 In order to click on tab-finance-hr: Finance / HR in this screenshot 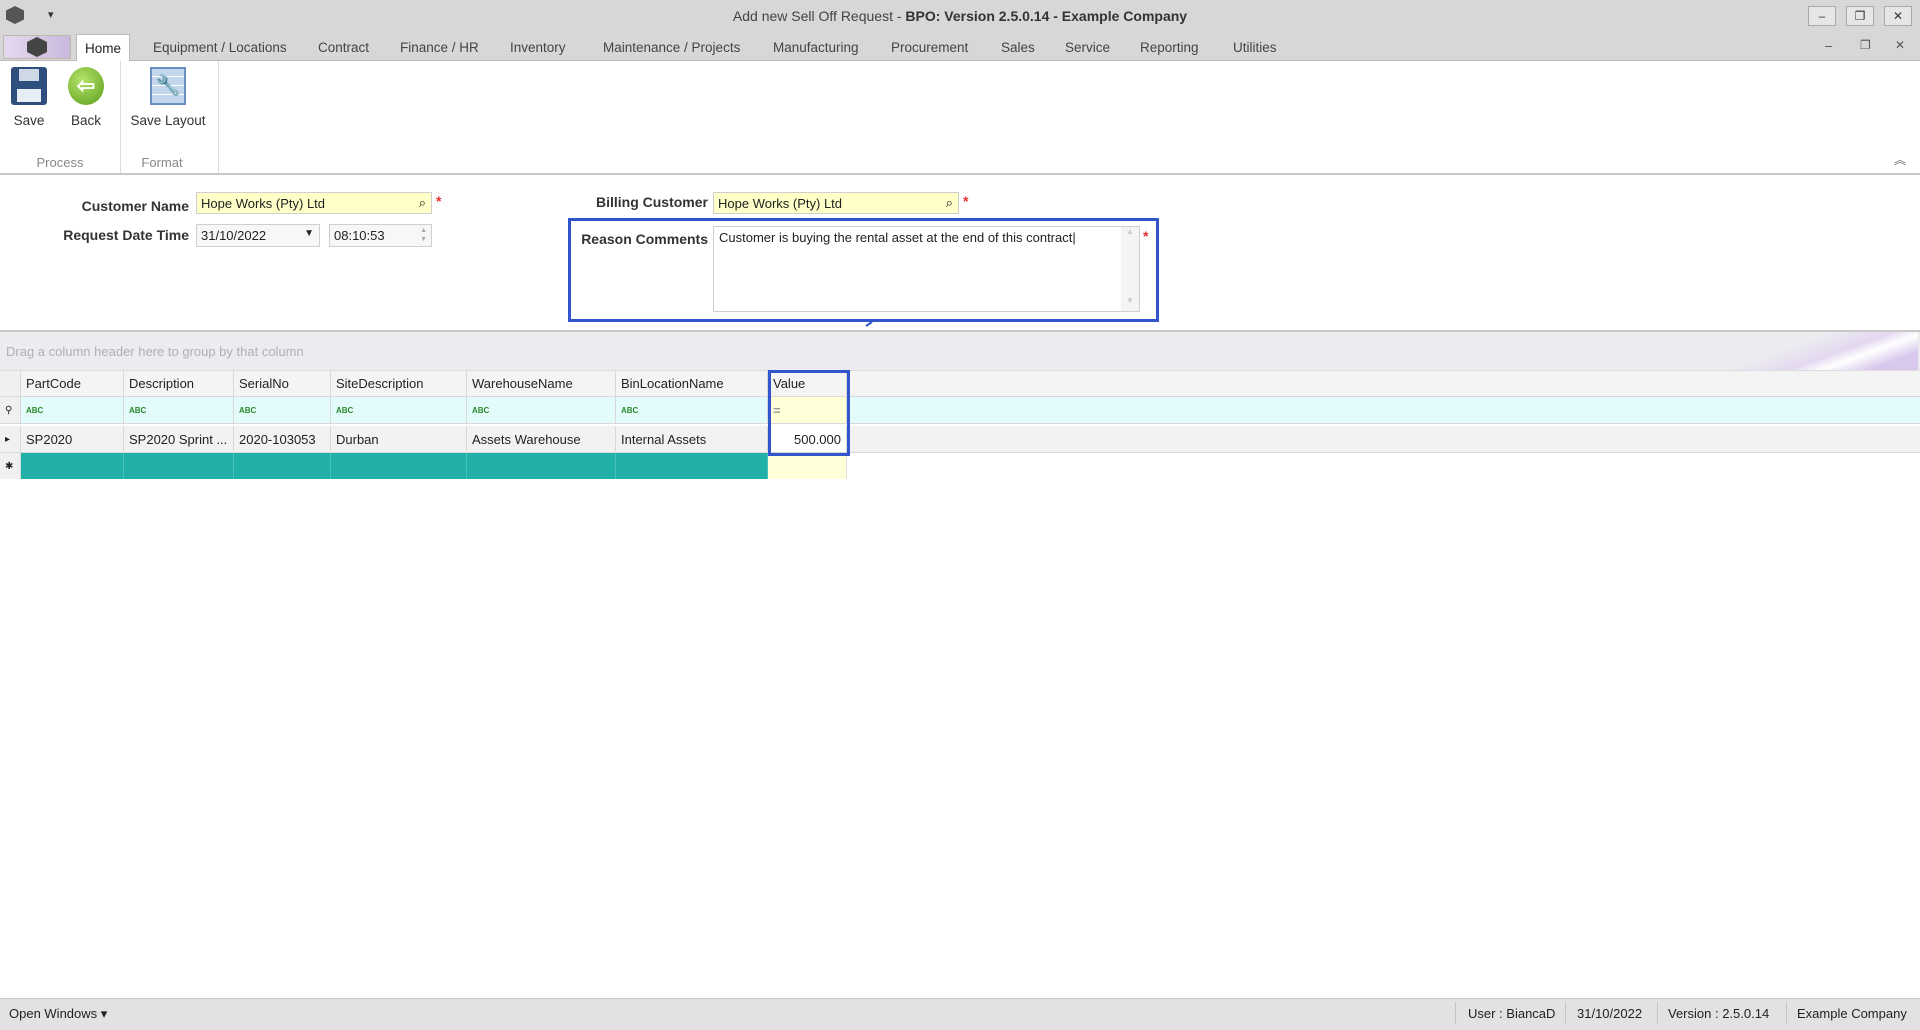, I will do `click(439, 47)`.